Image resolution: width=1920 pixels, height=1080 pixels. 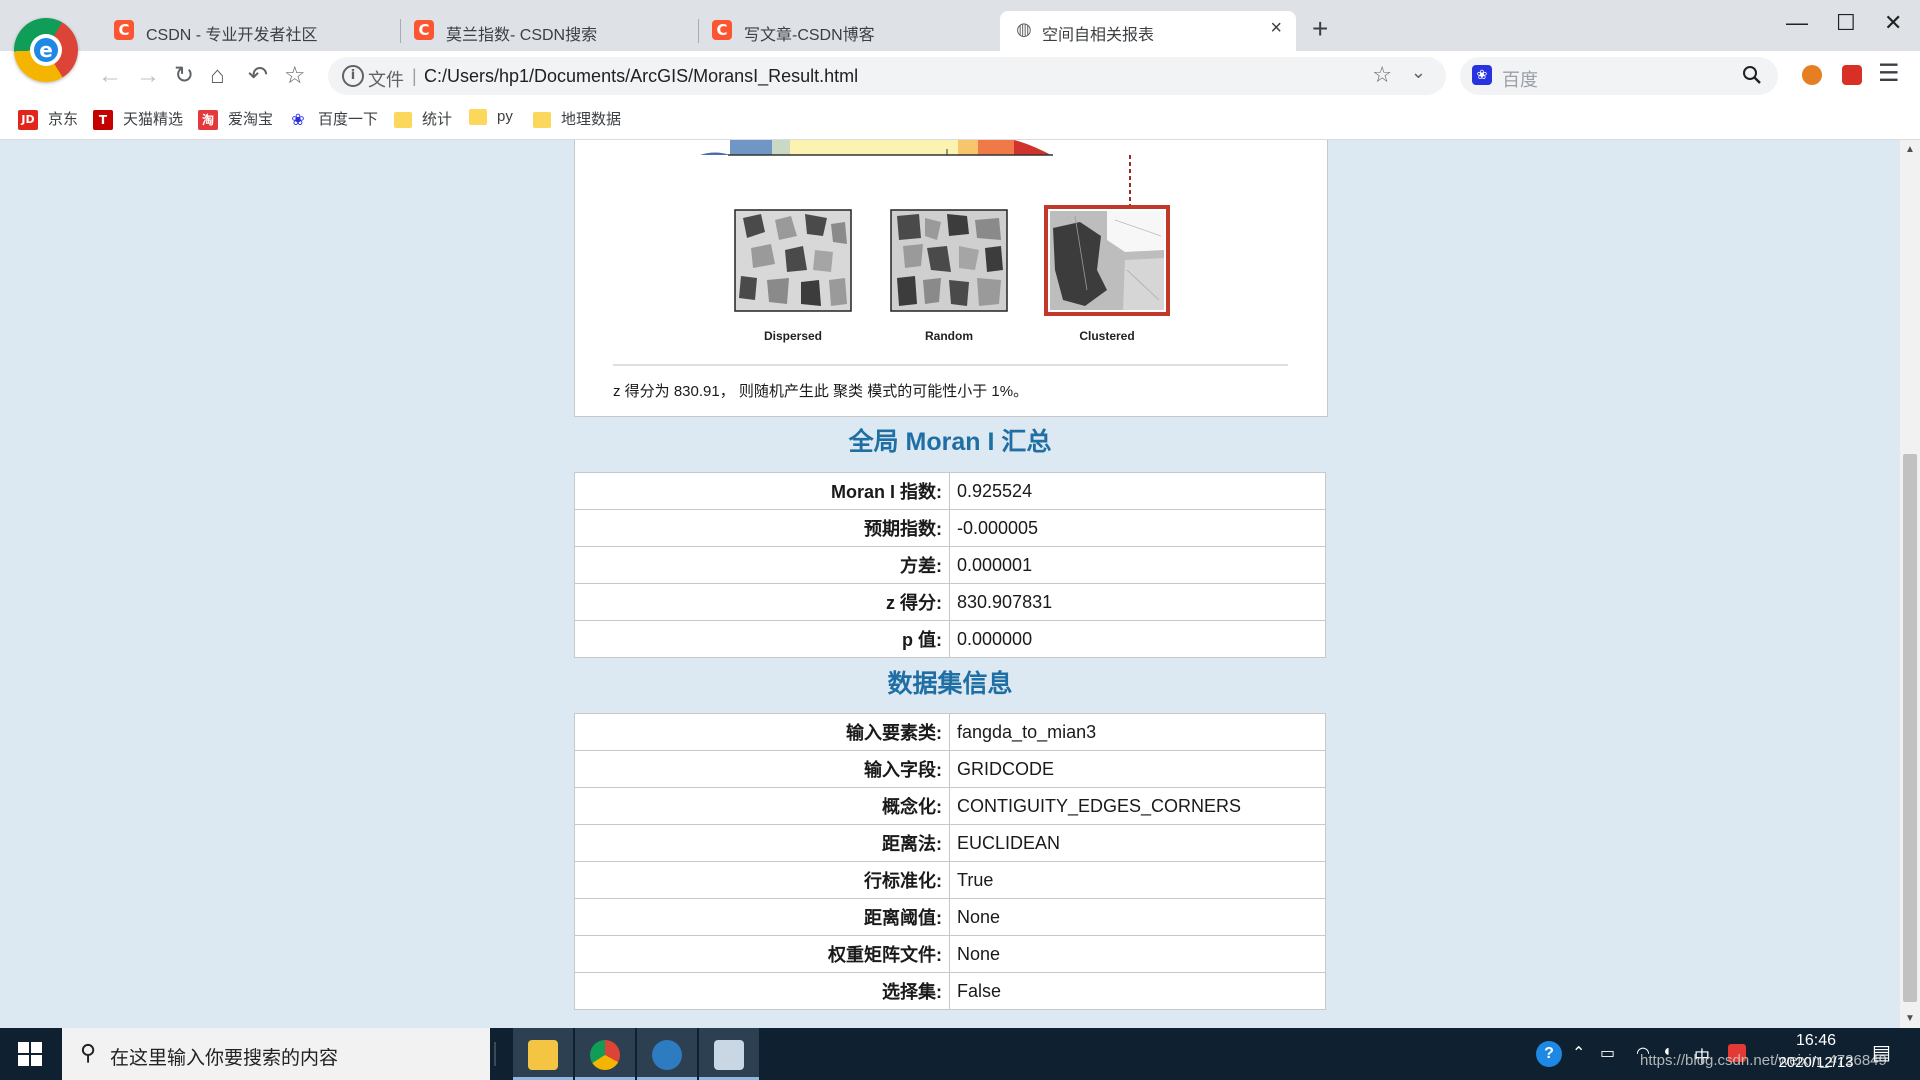 What do you see at coordinates (1797, 23) in the screenshot?
I see `minimize-button: —` at bounding box center [1797, 23].